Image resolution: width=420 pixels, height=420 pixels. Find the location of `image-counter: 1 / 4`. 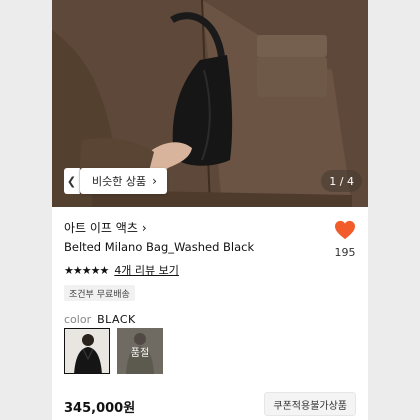

image-counter: 1 / 4 is located at coordinates (341, 181).